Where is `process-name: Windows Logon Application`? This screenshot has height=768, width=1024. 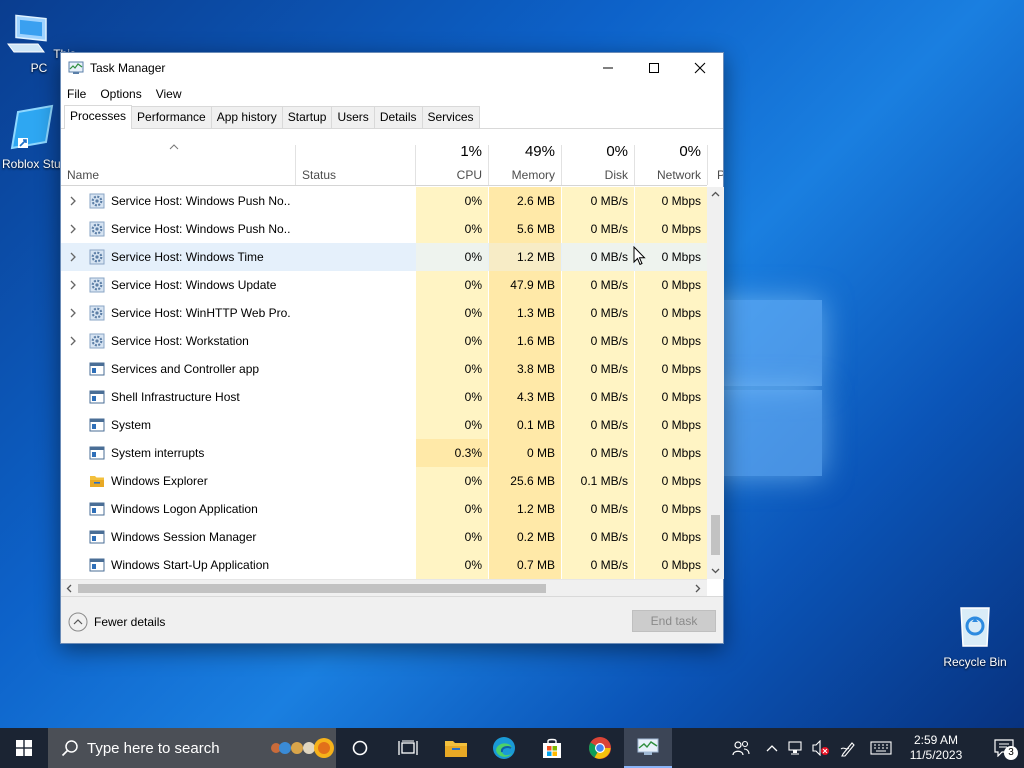 process-name: Windows Logon Application is located at coordinates (184, 509).